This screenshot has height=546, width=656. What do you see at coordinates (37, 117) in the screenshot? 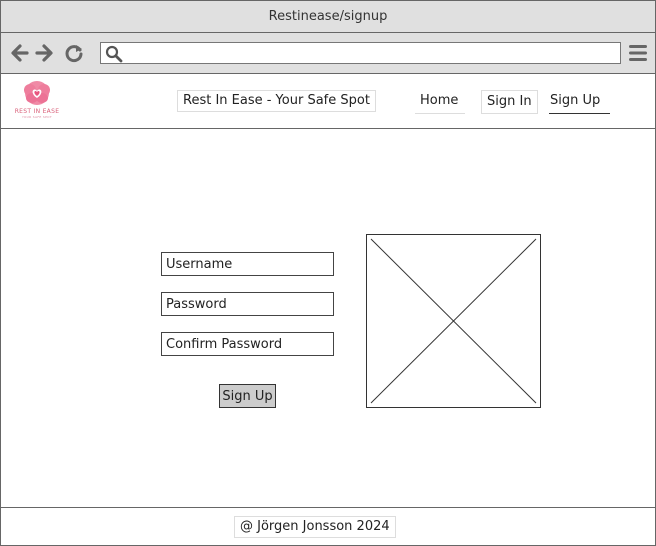
I see `logo-subtext: YOUR SAFE SPOT` at bounding box center [37, 117].